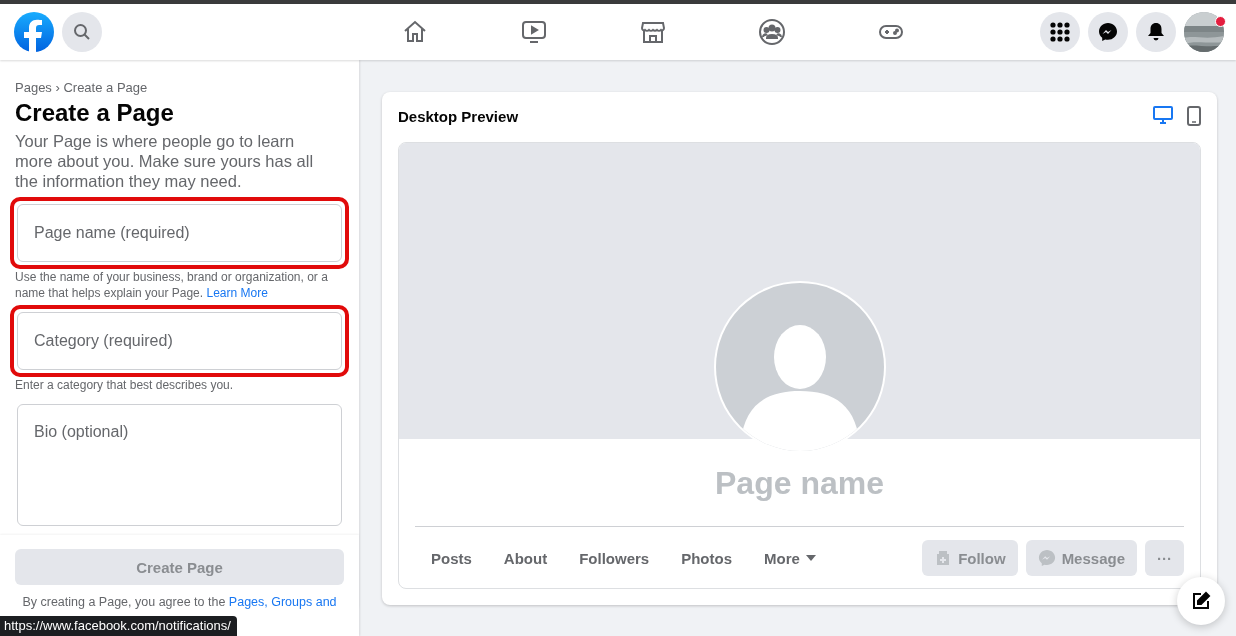 This screenshot has width=1236, height=636. What do you see at coordinates (533, 32) in the screenshot?
I see `video-icon` at bounding box center [533, 32].